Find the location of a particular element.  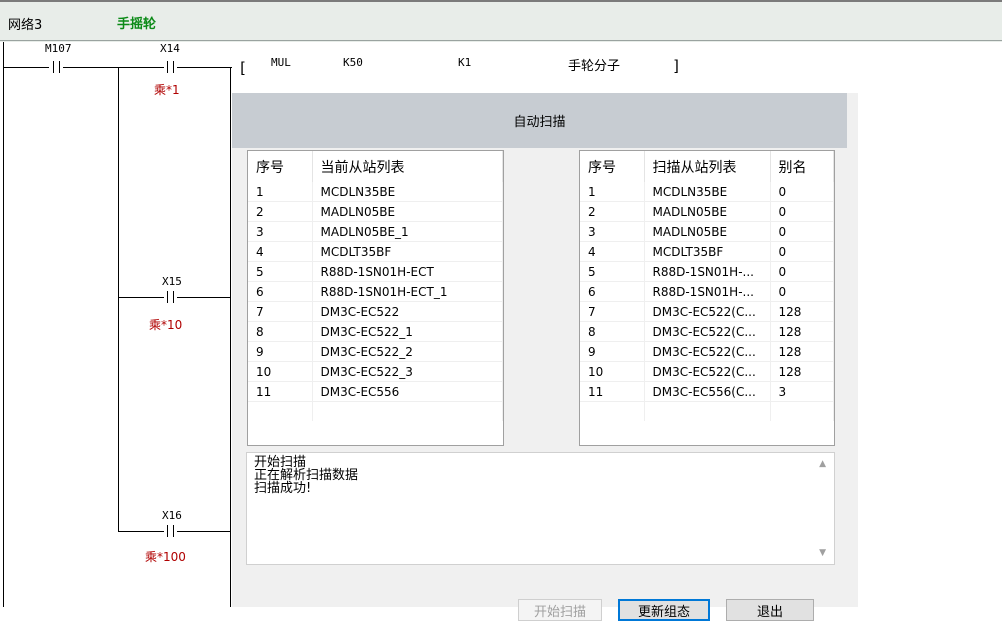

table-row: 6 R88D-1SN01H-... 0 is located at coordinates (707, 291).